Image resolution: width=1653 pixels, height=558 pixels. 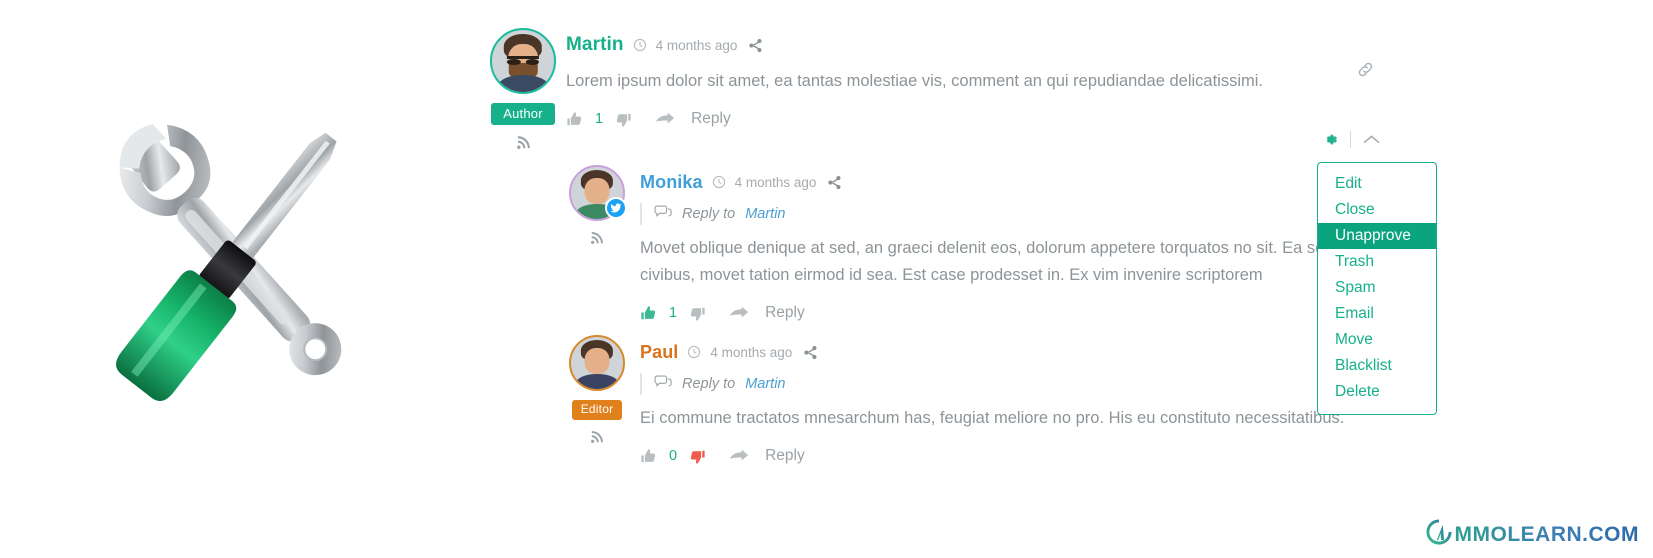 What do you see at coordinates (1377, 262) in the screenshot?
I see `menu-item-trash: Trash` at bounding box center [1377, 262].